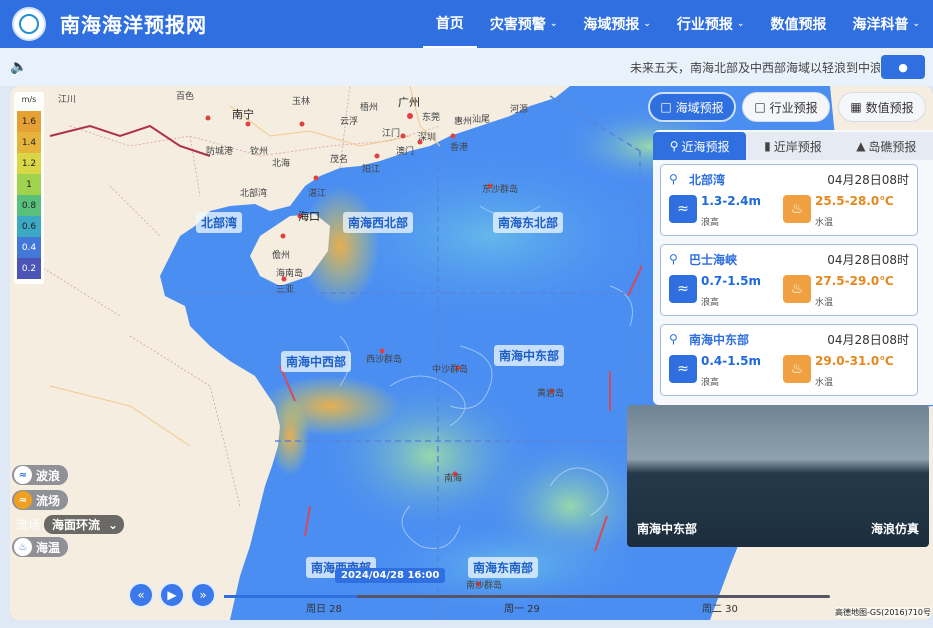 The image size is (933, 628). What do you see at coordinates (427, 138) in the screenshot?
I see `city-label: 深圳` at bounding box center [427, 138].